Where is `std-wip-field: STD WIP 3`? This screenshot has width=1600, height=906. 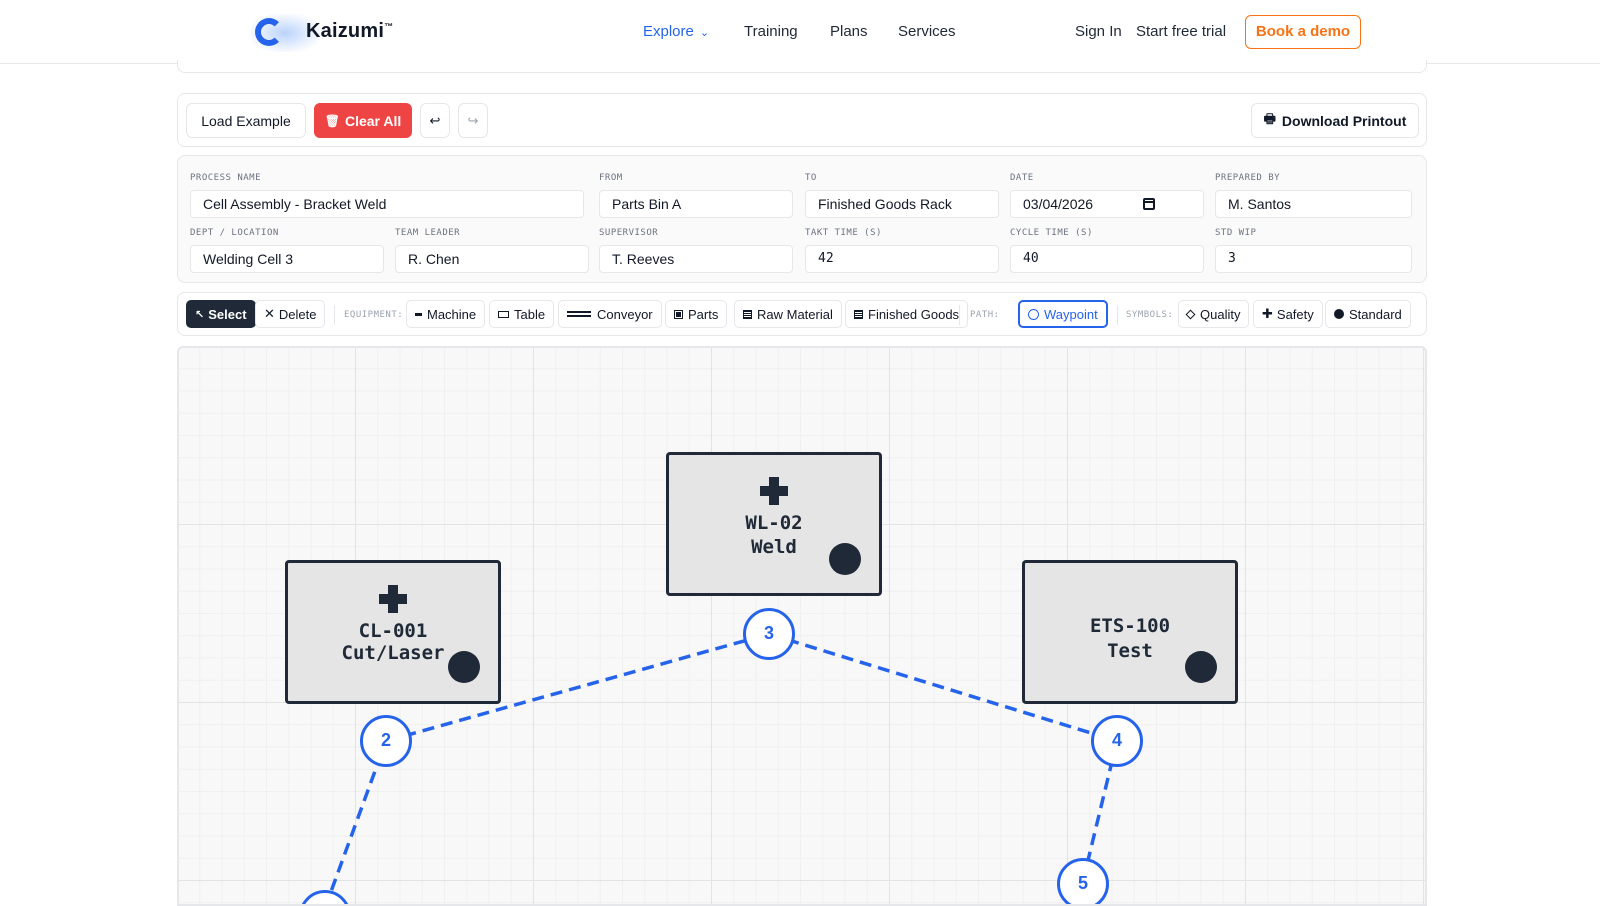 std-wip-field: STD WIP 3 is located at coordinates (1313, 250).